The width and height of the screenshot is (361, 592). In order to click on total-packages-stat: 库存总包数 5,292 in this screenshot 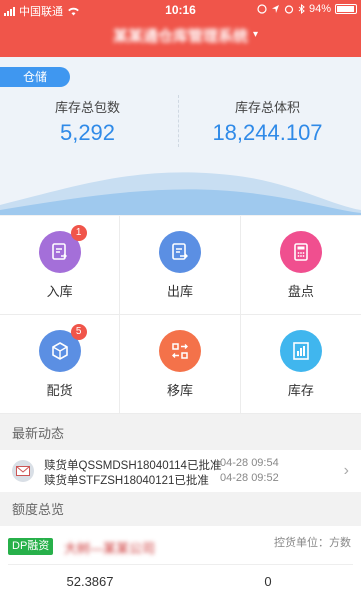, I will do `click(87, 121)`.